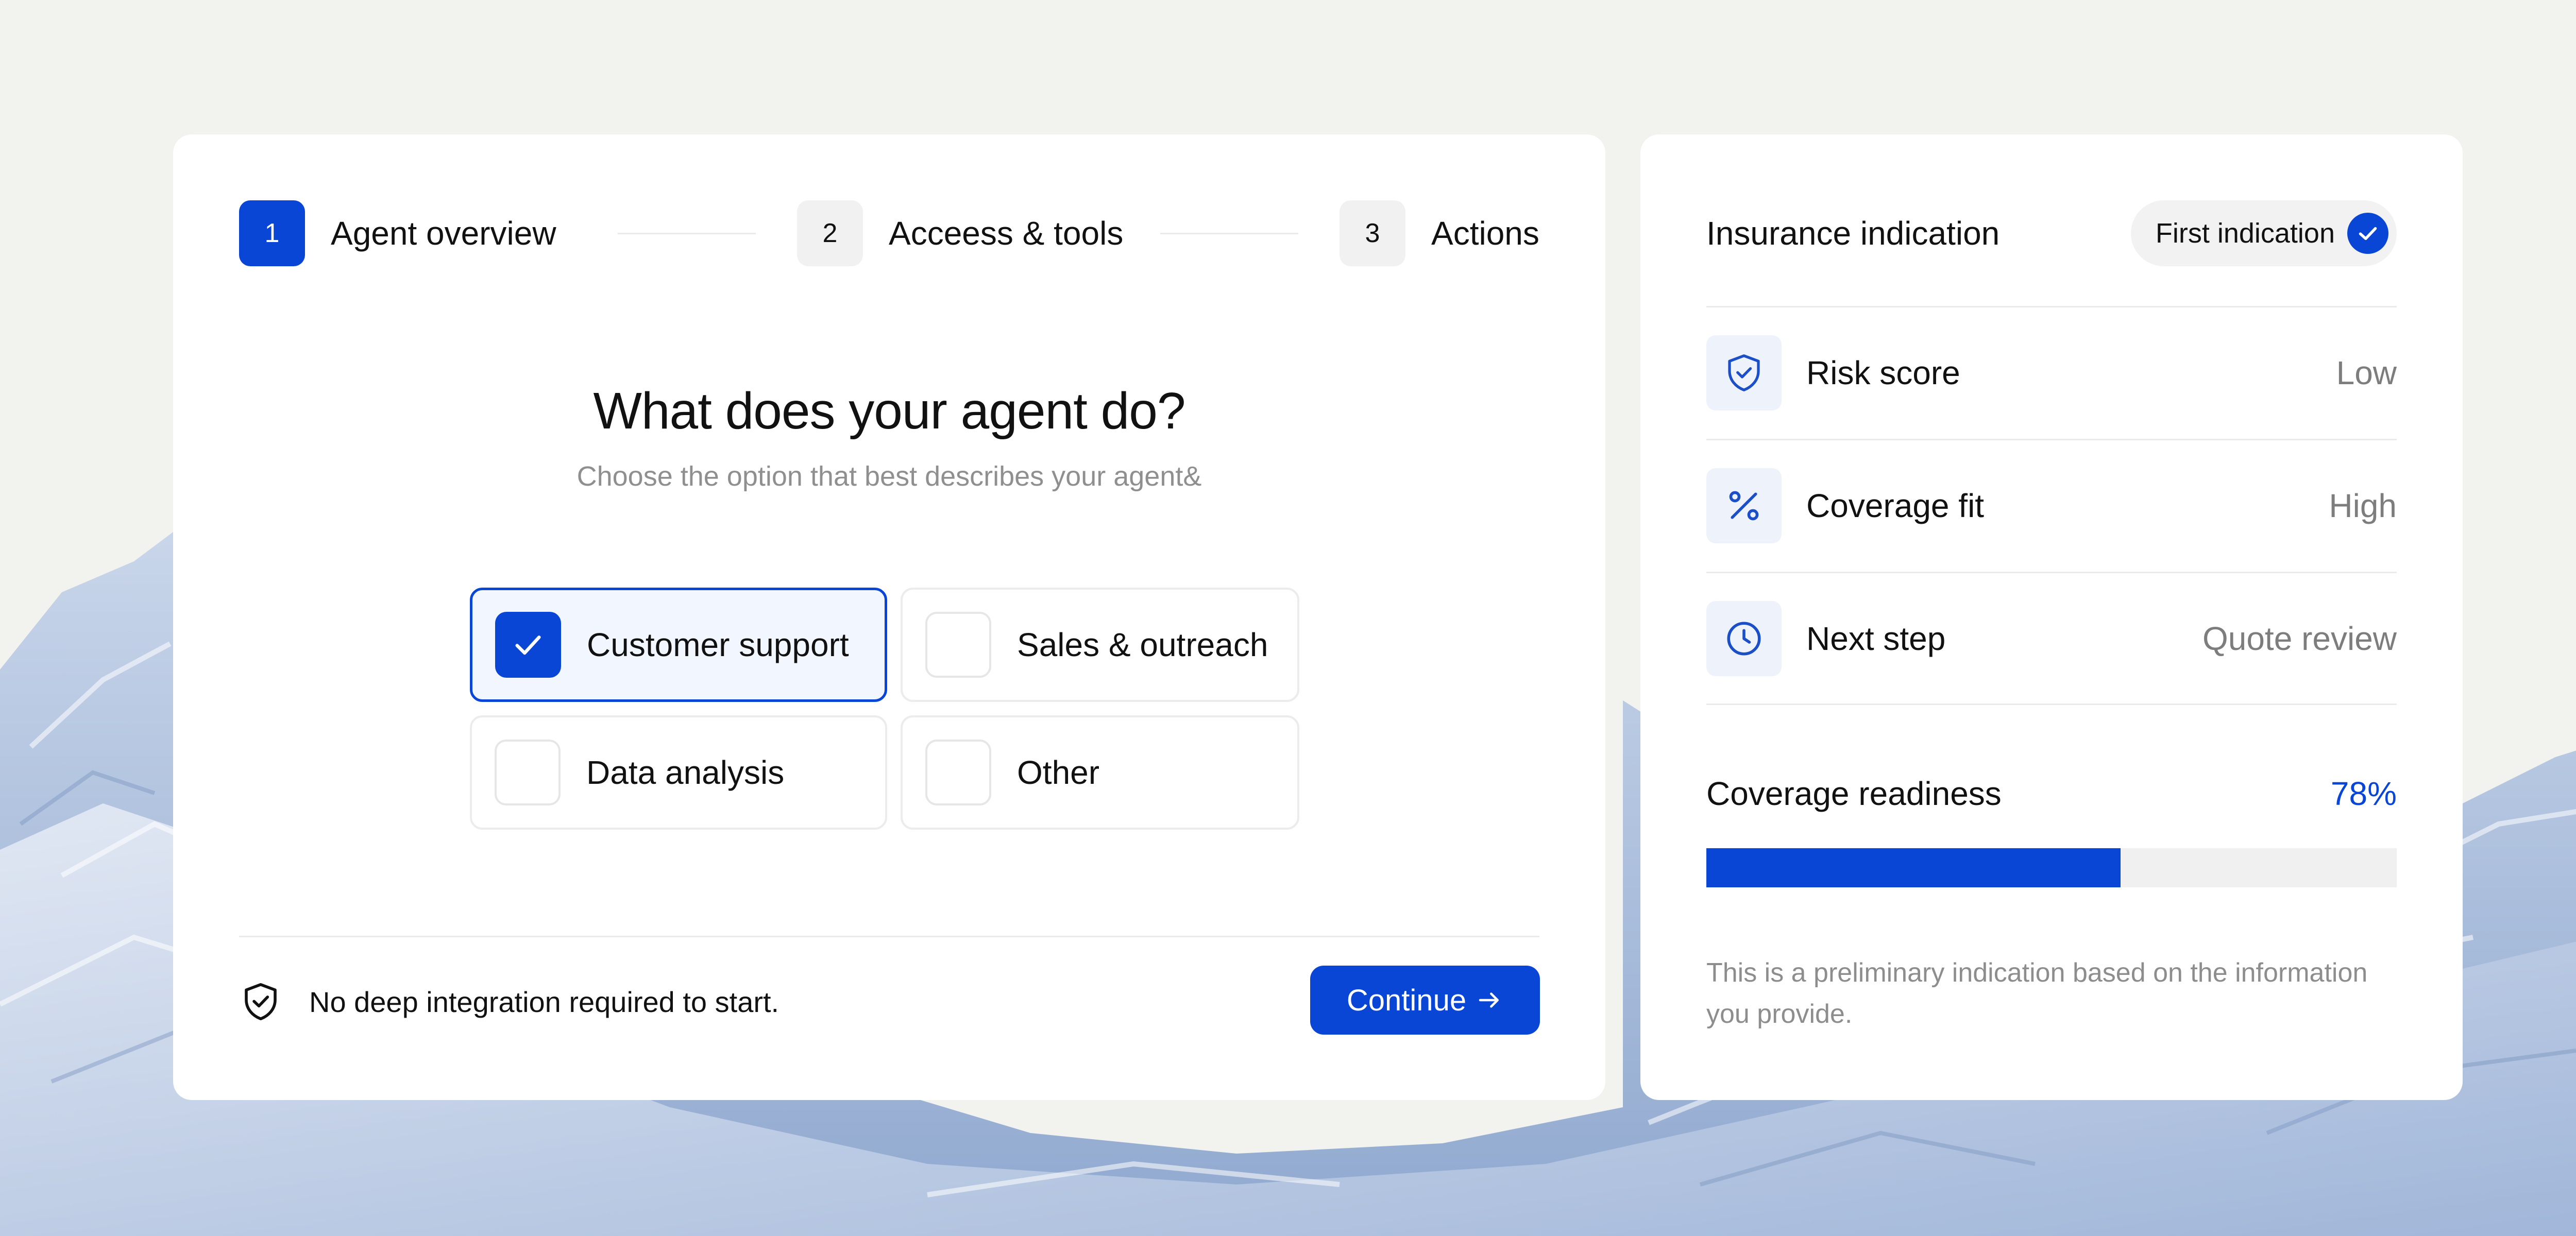  Describe the element at coordinates (544, 1002) in the screenshot. I see `footer-note-text: No deep integration required to start.` at that location.